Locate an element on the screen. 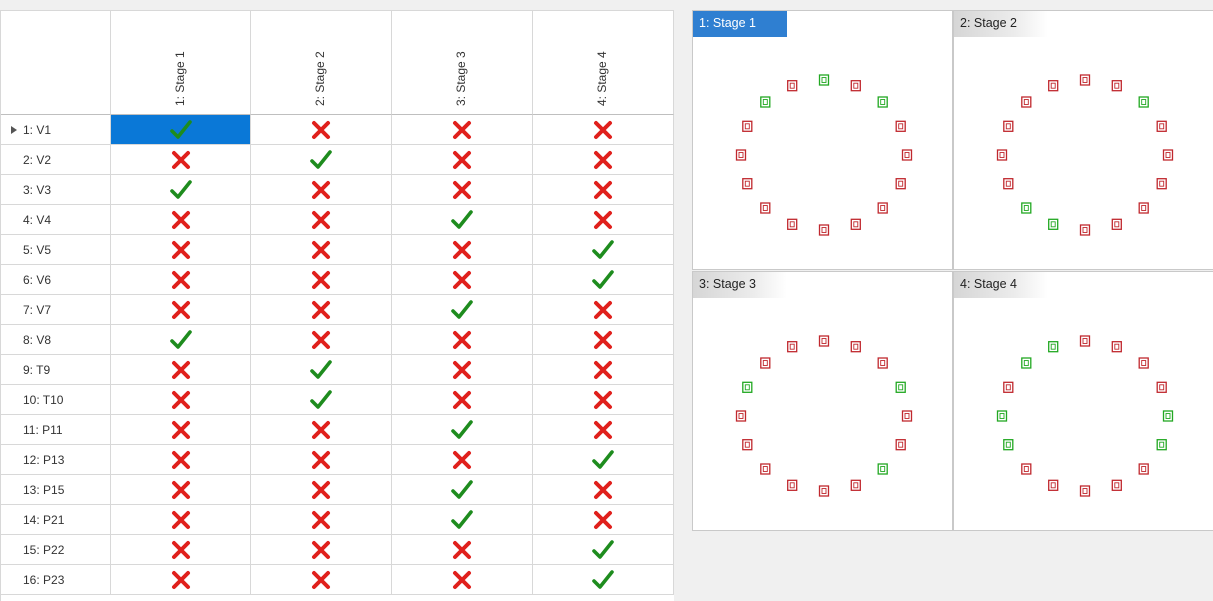 Image resolution: width=1213 pixels, height=601 pixels. table-row: 5: V5 is located at coordinates (337, 250).